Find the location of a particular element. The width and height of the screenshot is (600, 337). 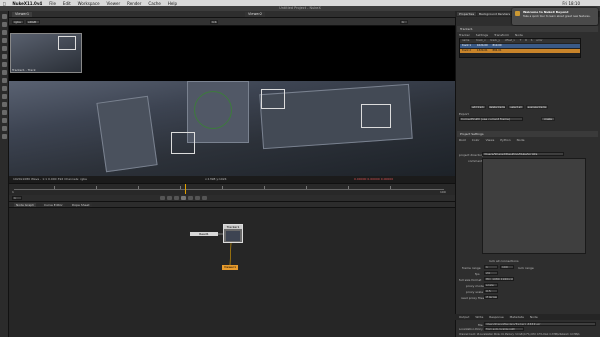

project-directory-label: project directory is located at coordinates (471, 155).